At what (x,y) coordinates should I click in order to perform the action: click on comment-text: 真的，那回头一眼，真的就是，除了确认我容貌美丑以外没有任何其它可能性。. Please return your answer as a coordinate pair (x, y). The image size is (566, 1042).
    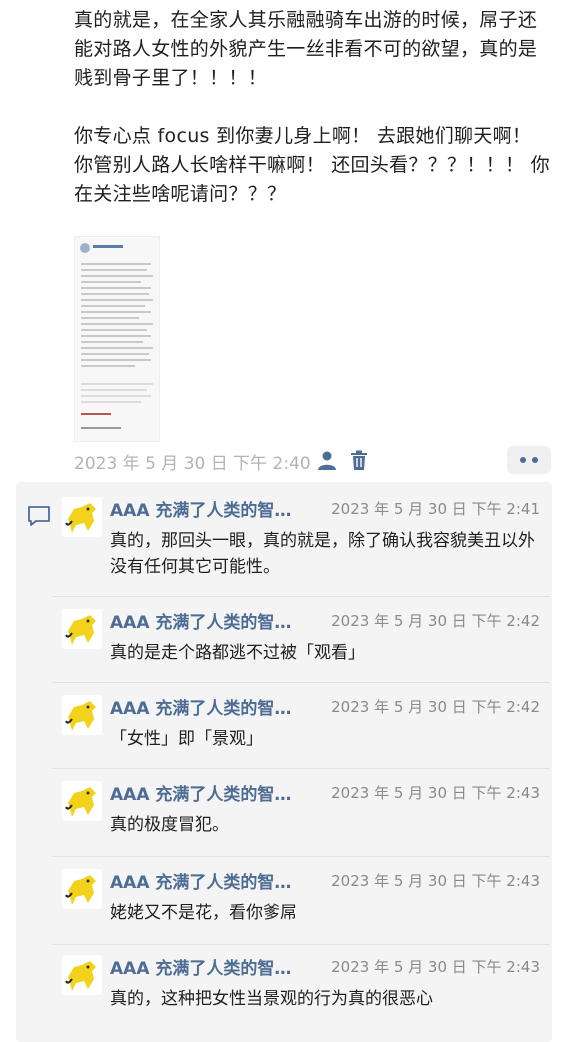
    Looking at the image, I should click on (322, 554).